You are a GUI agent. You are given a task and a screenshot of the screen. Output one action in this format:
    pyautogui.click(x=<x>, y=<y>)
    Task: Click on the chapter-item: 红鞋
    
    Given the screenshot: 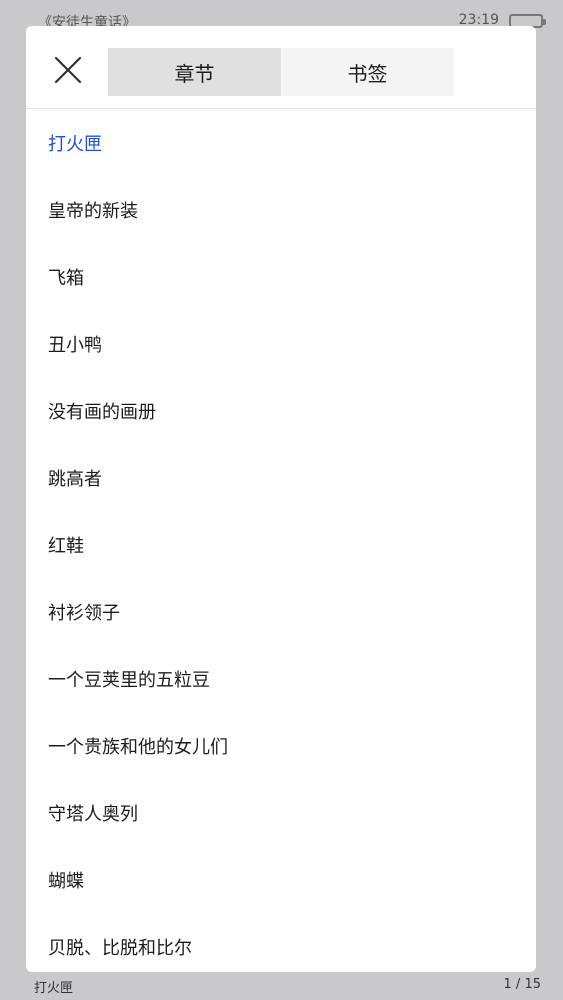 What is the action you would take?
    pyautogui.click(x=281, y=544)
    